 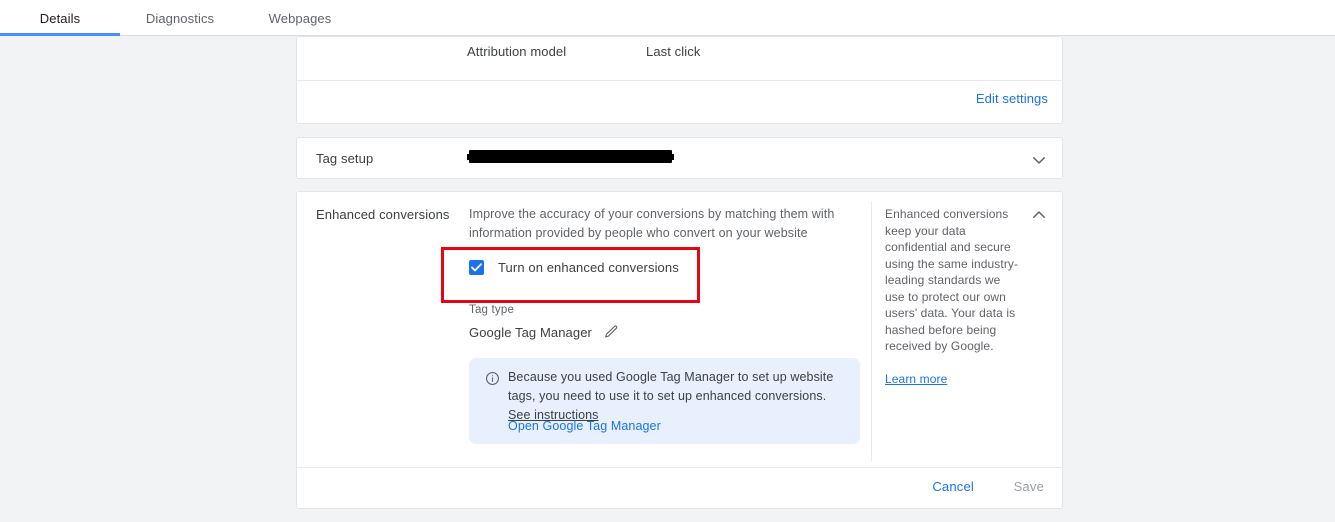 I want to click on tab-diagnostics-label: Diagnostics, so click(x=180, y=18).